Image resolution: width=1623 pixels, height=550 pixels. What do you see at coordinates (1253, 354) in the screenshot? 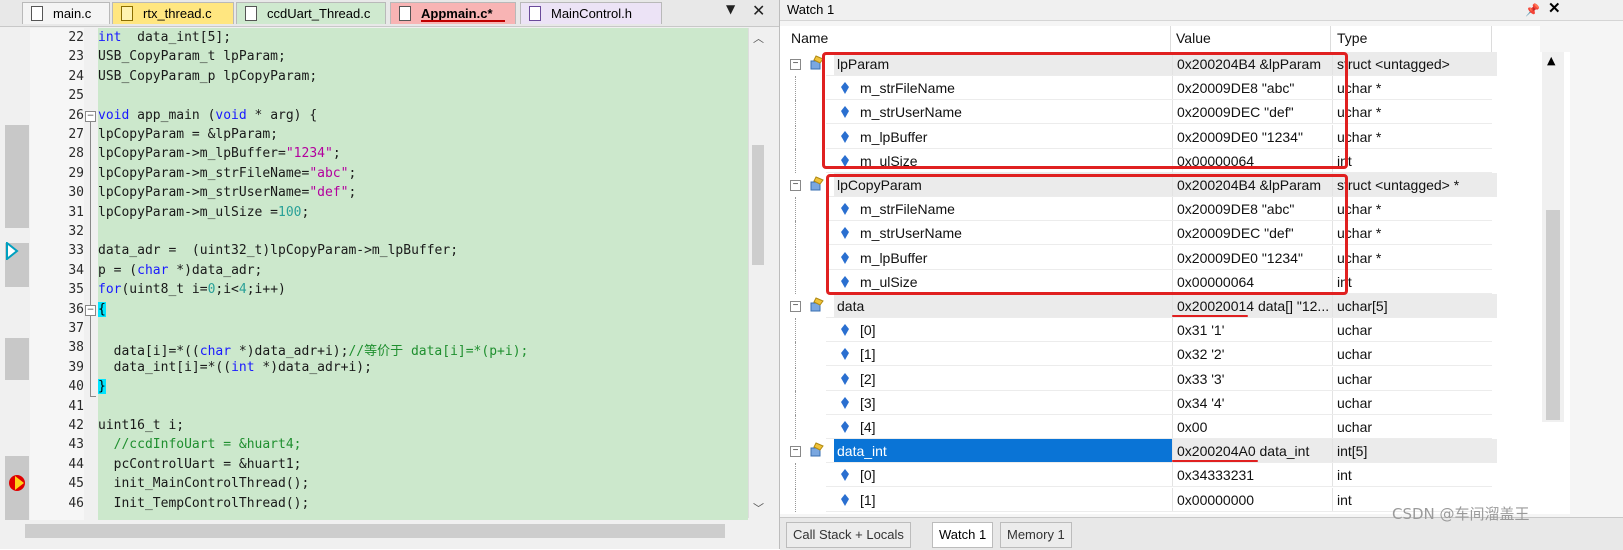
I see `watch-value: 0x32 '2'` at bounding box center [1253, 354].